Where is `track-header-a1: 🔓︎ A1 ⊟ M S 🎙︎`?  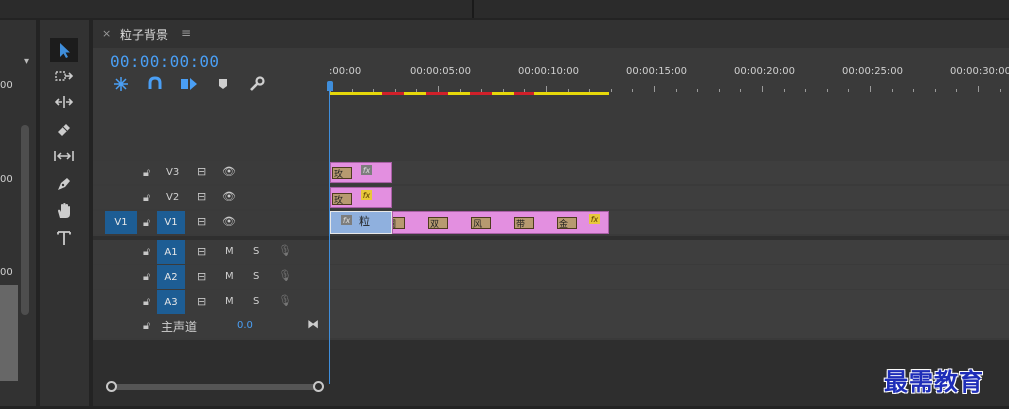
track-header-a1: 🔓︎ A1 ⊟ M S 🎙︎ is located at coordinates (211, 252).